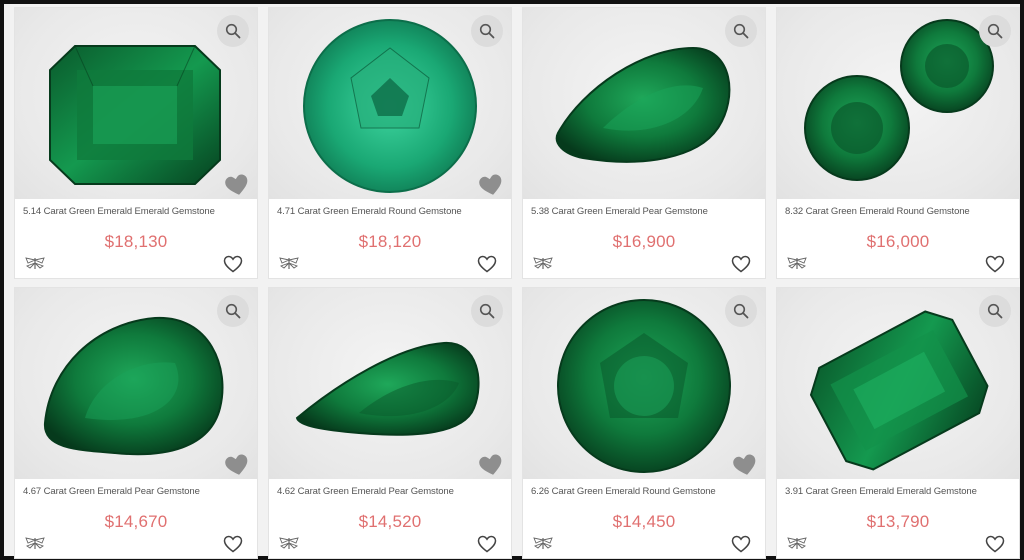 This screenshot has width=1024, height=560. I want to click on product-price: $18,130, so click(136, 241).